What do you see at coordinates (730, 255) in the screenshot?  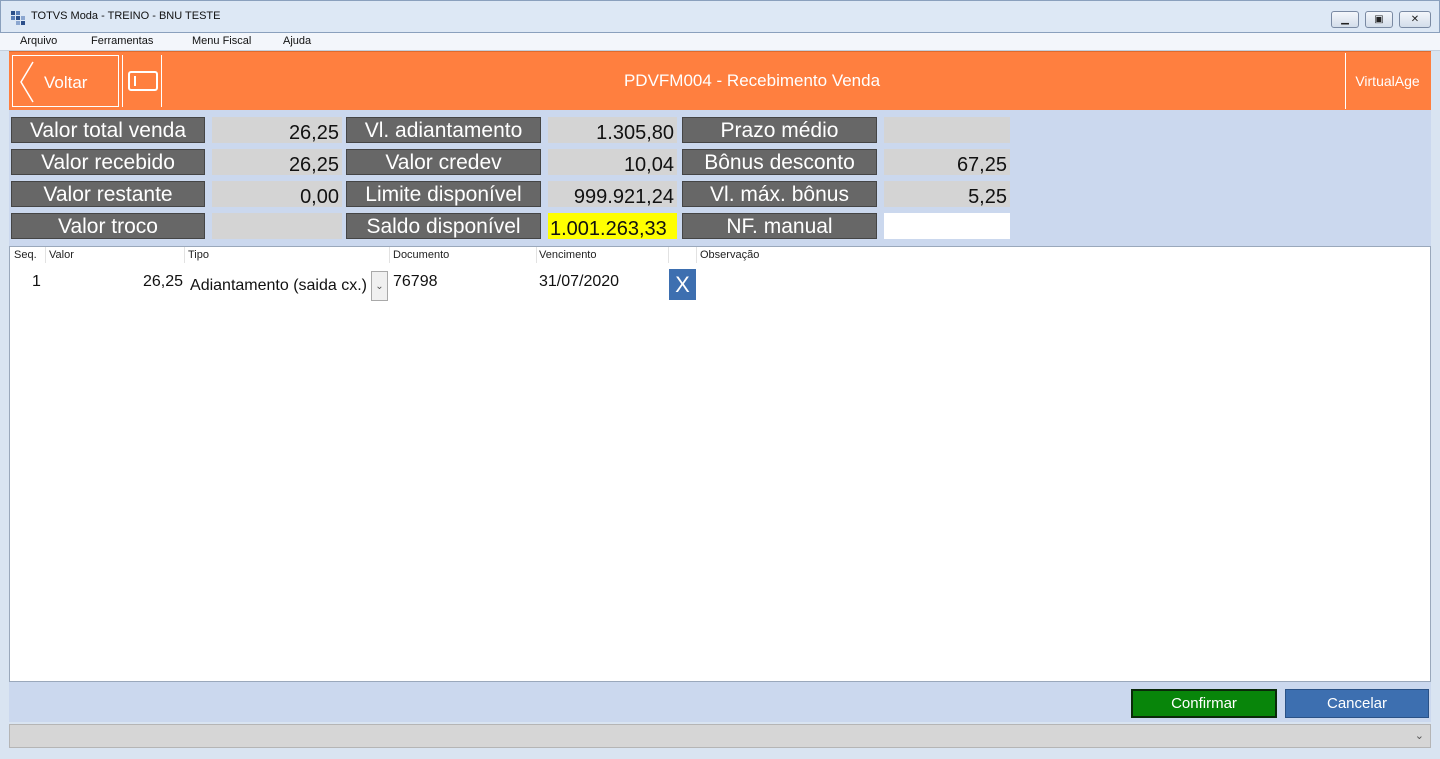 I see `col-header-observacao: Observação` at bounding box center [730, 255].